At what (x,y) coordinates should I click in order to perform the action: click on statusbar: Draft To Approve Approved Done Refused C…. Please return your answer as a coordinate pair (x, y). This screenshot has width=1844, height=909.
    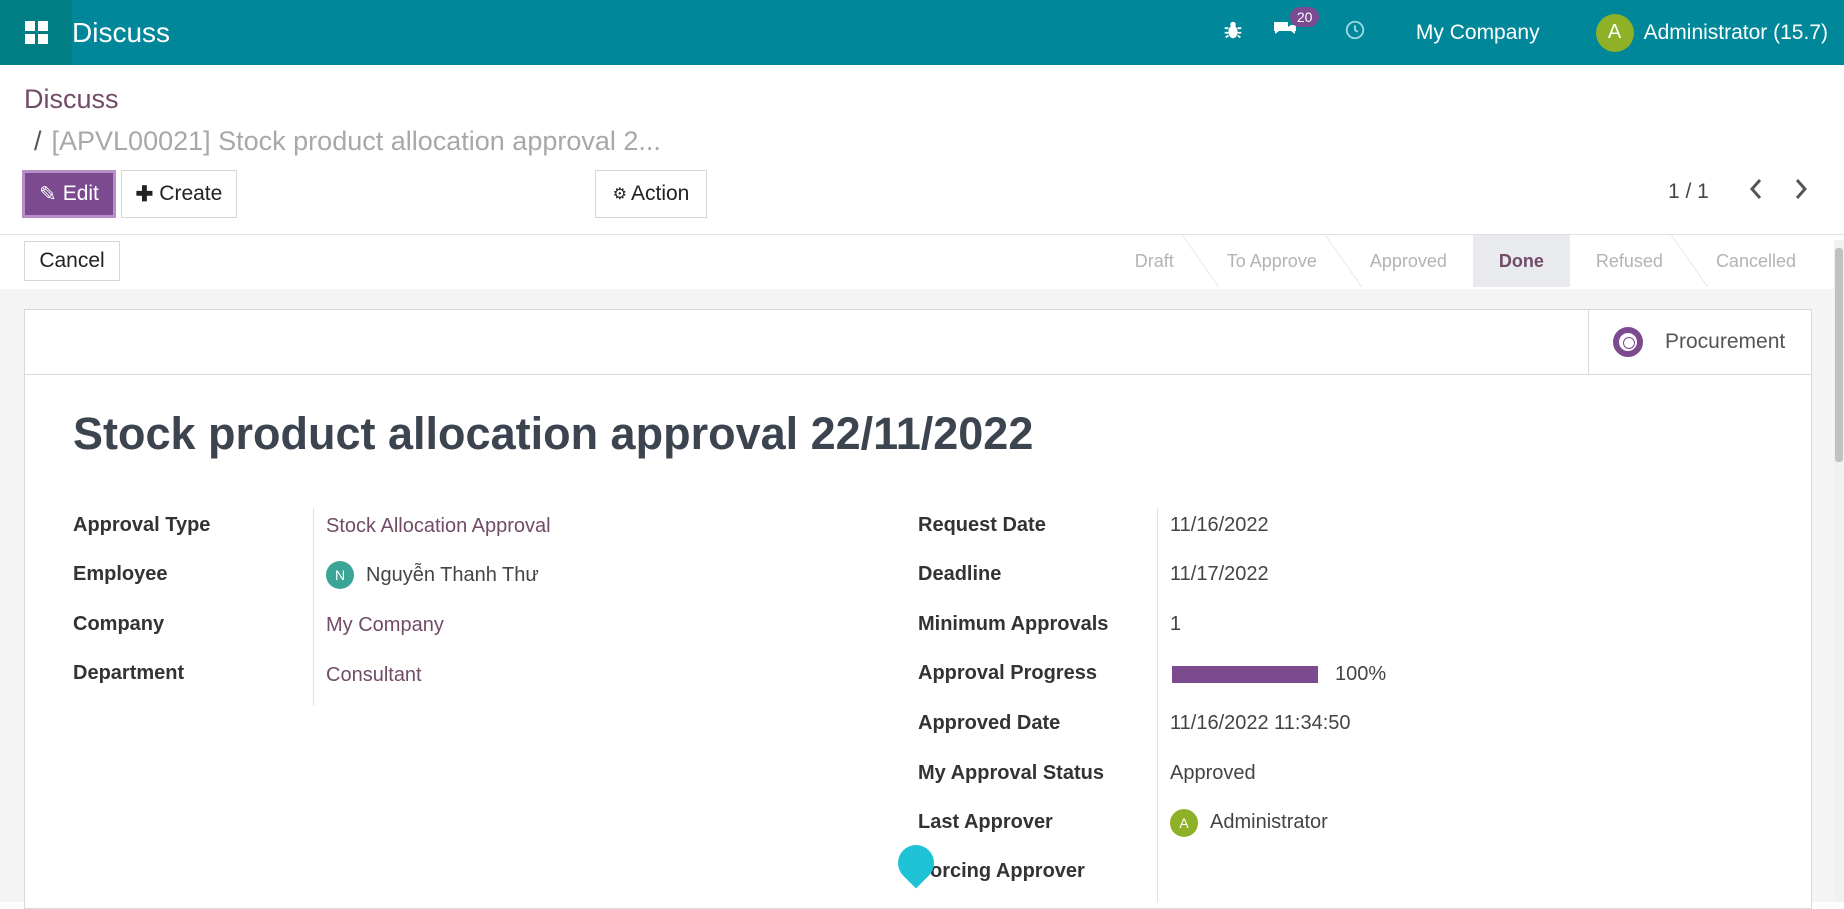
    Looking at the image, I should click on (1465, 261).